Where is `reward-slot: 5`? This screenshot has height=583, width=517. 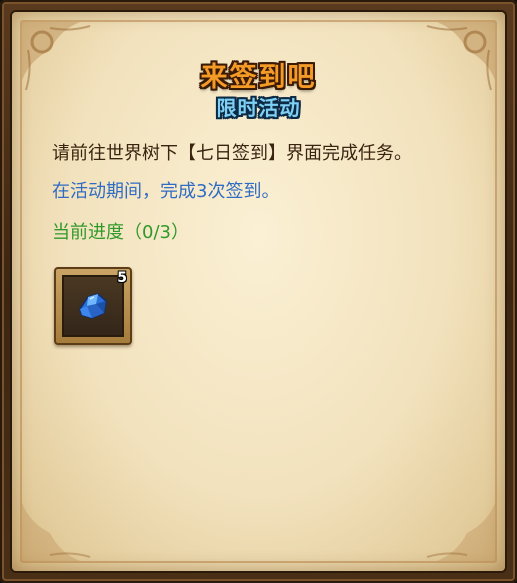 reward-slot: 5 is located at coordinates (93, 306).